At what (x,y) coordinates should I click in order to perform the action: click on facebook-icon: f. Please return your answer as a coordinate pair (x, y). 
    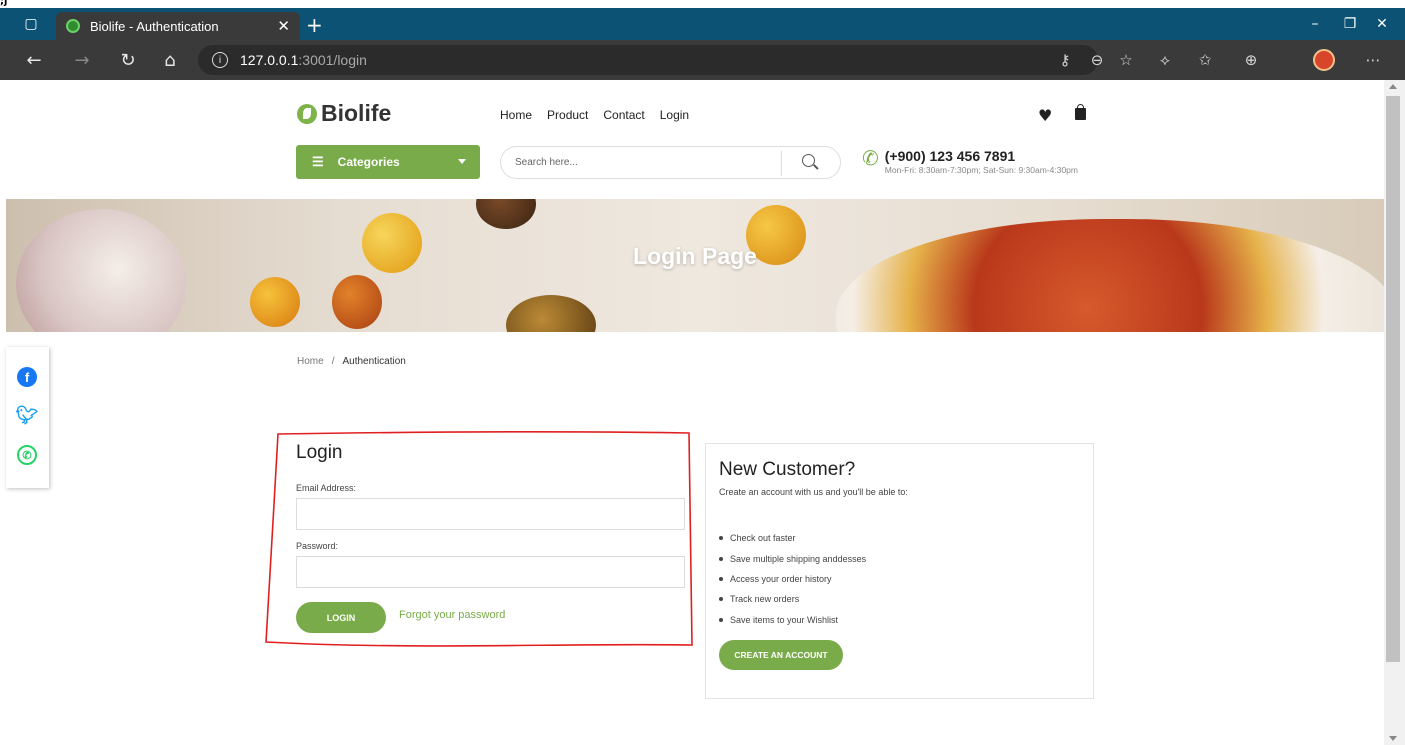
    Looking at the image, I should click on (27, 377).